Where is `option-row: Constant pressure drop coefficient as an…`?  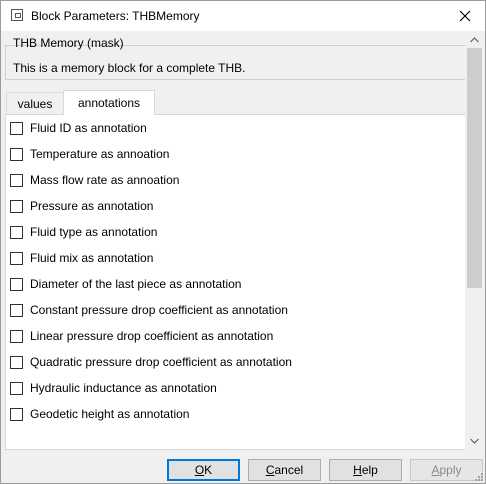 option-row: Constant pressure drop coefficient as an… is located at coordinates (149, 310).